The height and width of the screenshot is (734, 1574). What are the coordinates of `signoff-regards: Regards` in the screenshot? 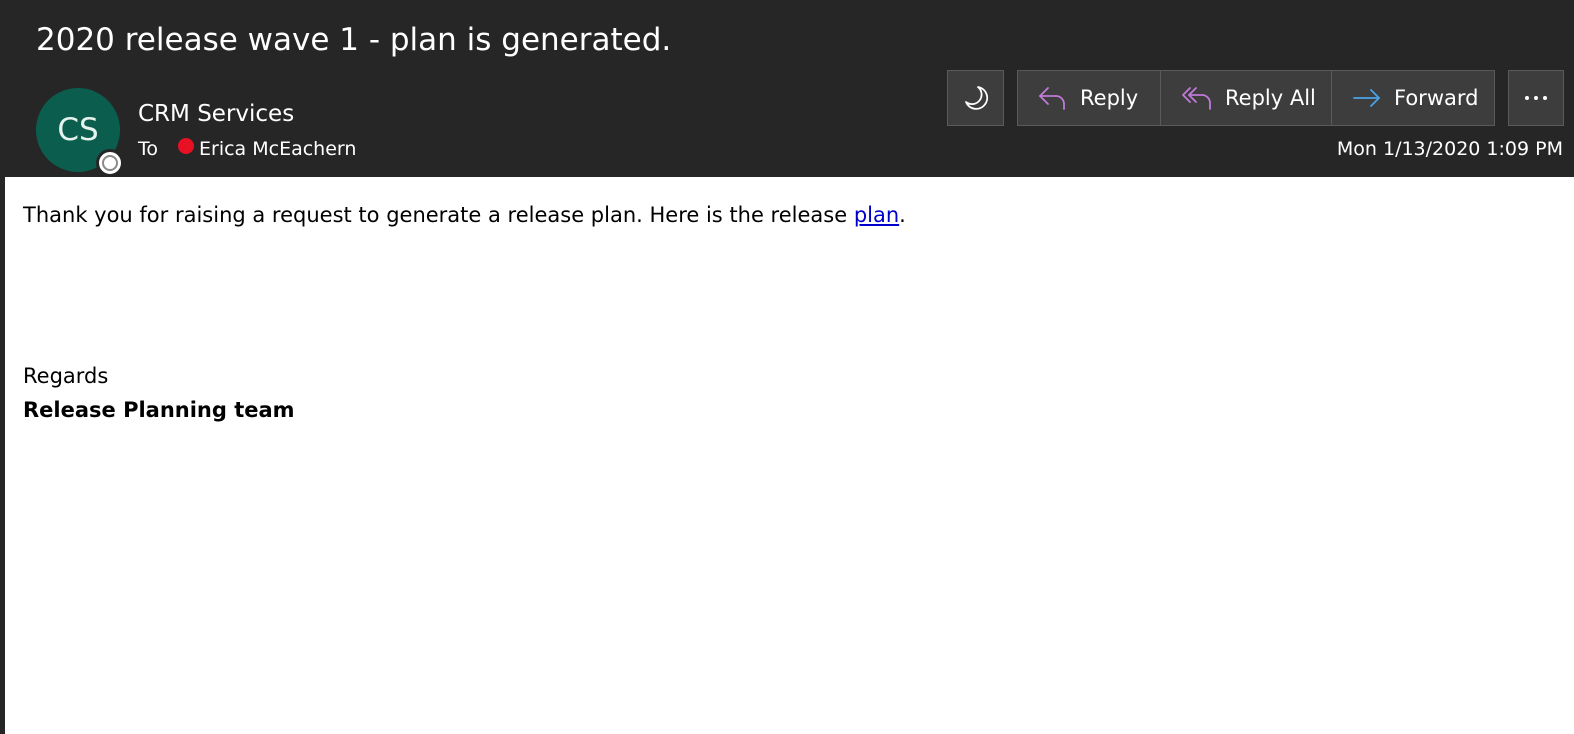 It's located at (66, 376).